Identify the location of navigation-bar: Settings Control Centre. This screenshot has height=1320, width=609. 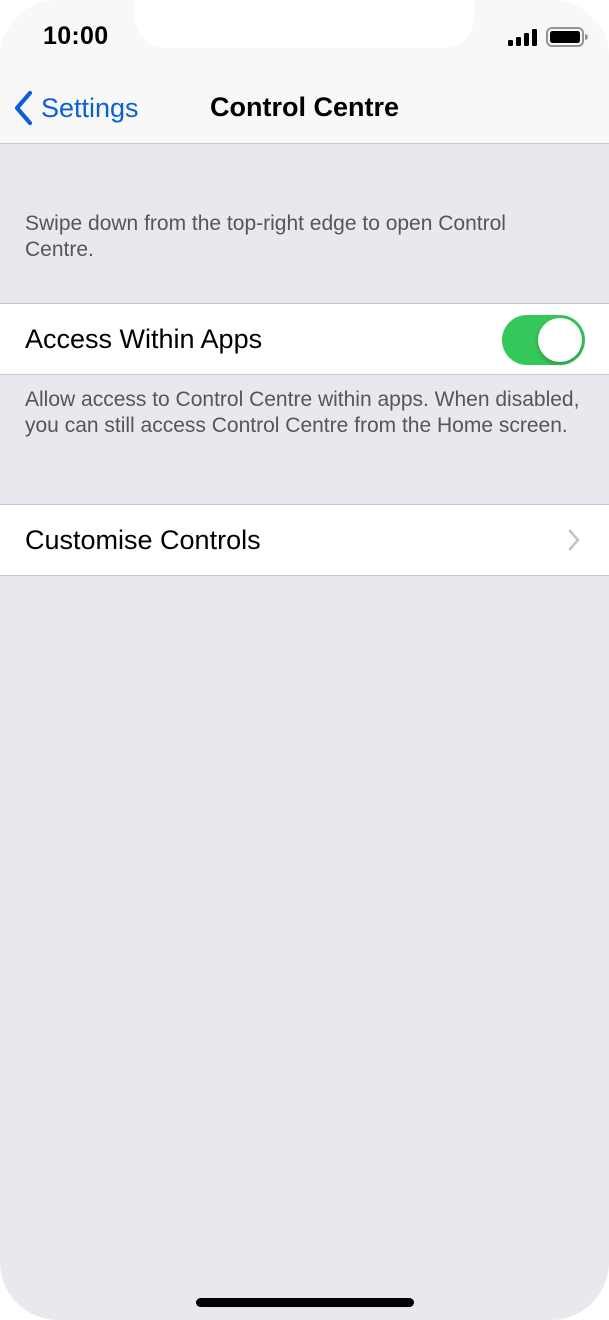
(304, 109).